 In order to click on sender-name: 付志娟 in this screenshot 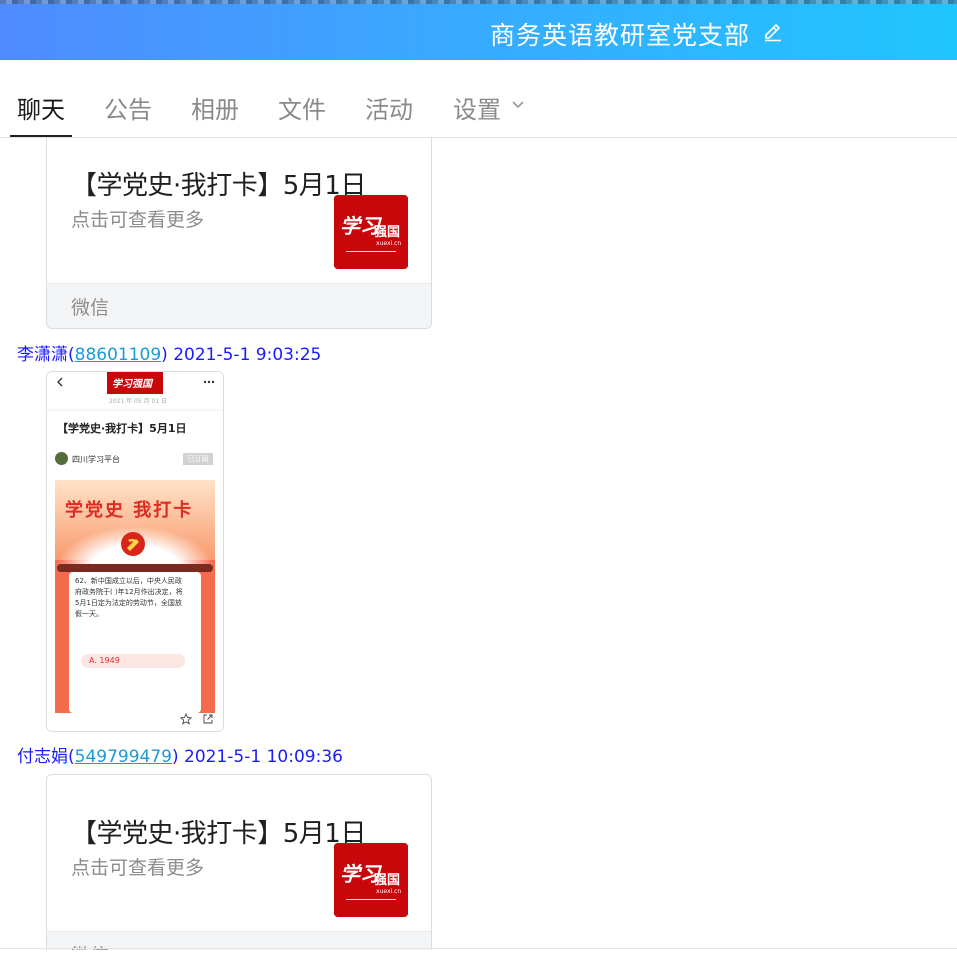, I will do `click(42, 757)`.